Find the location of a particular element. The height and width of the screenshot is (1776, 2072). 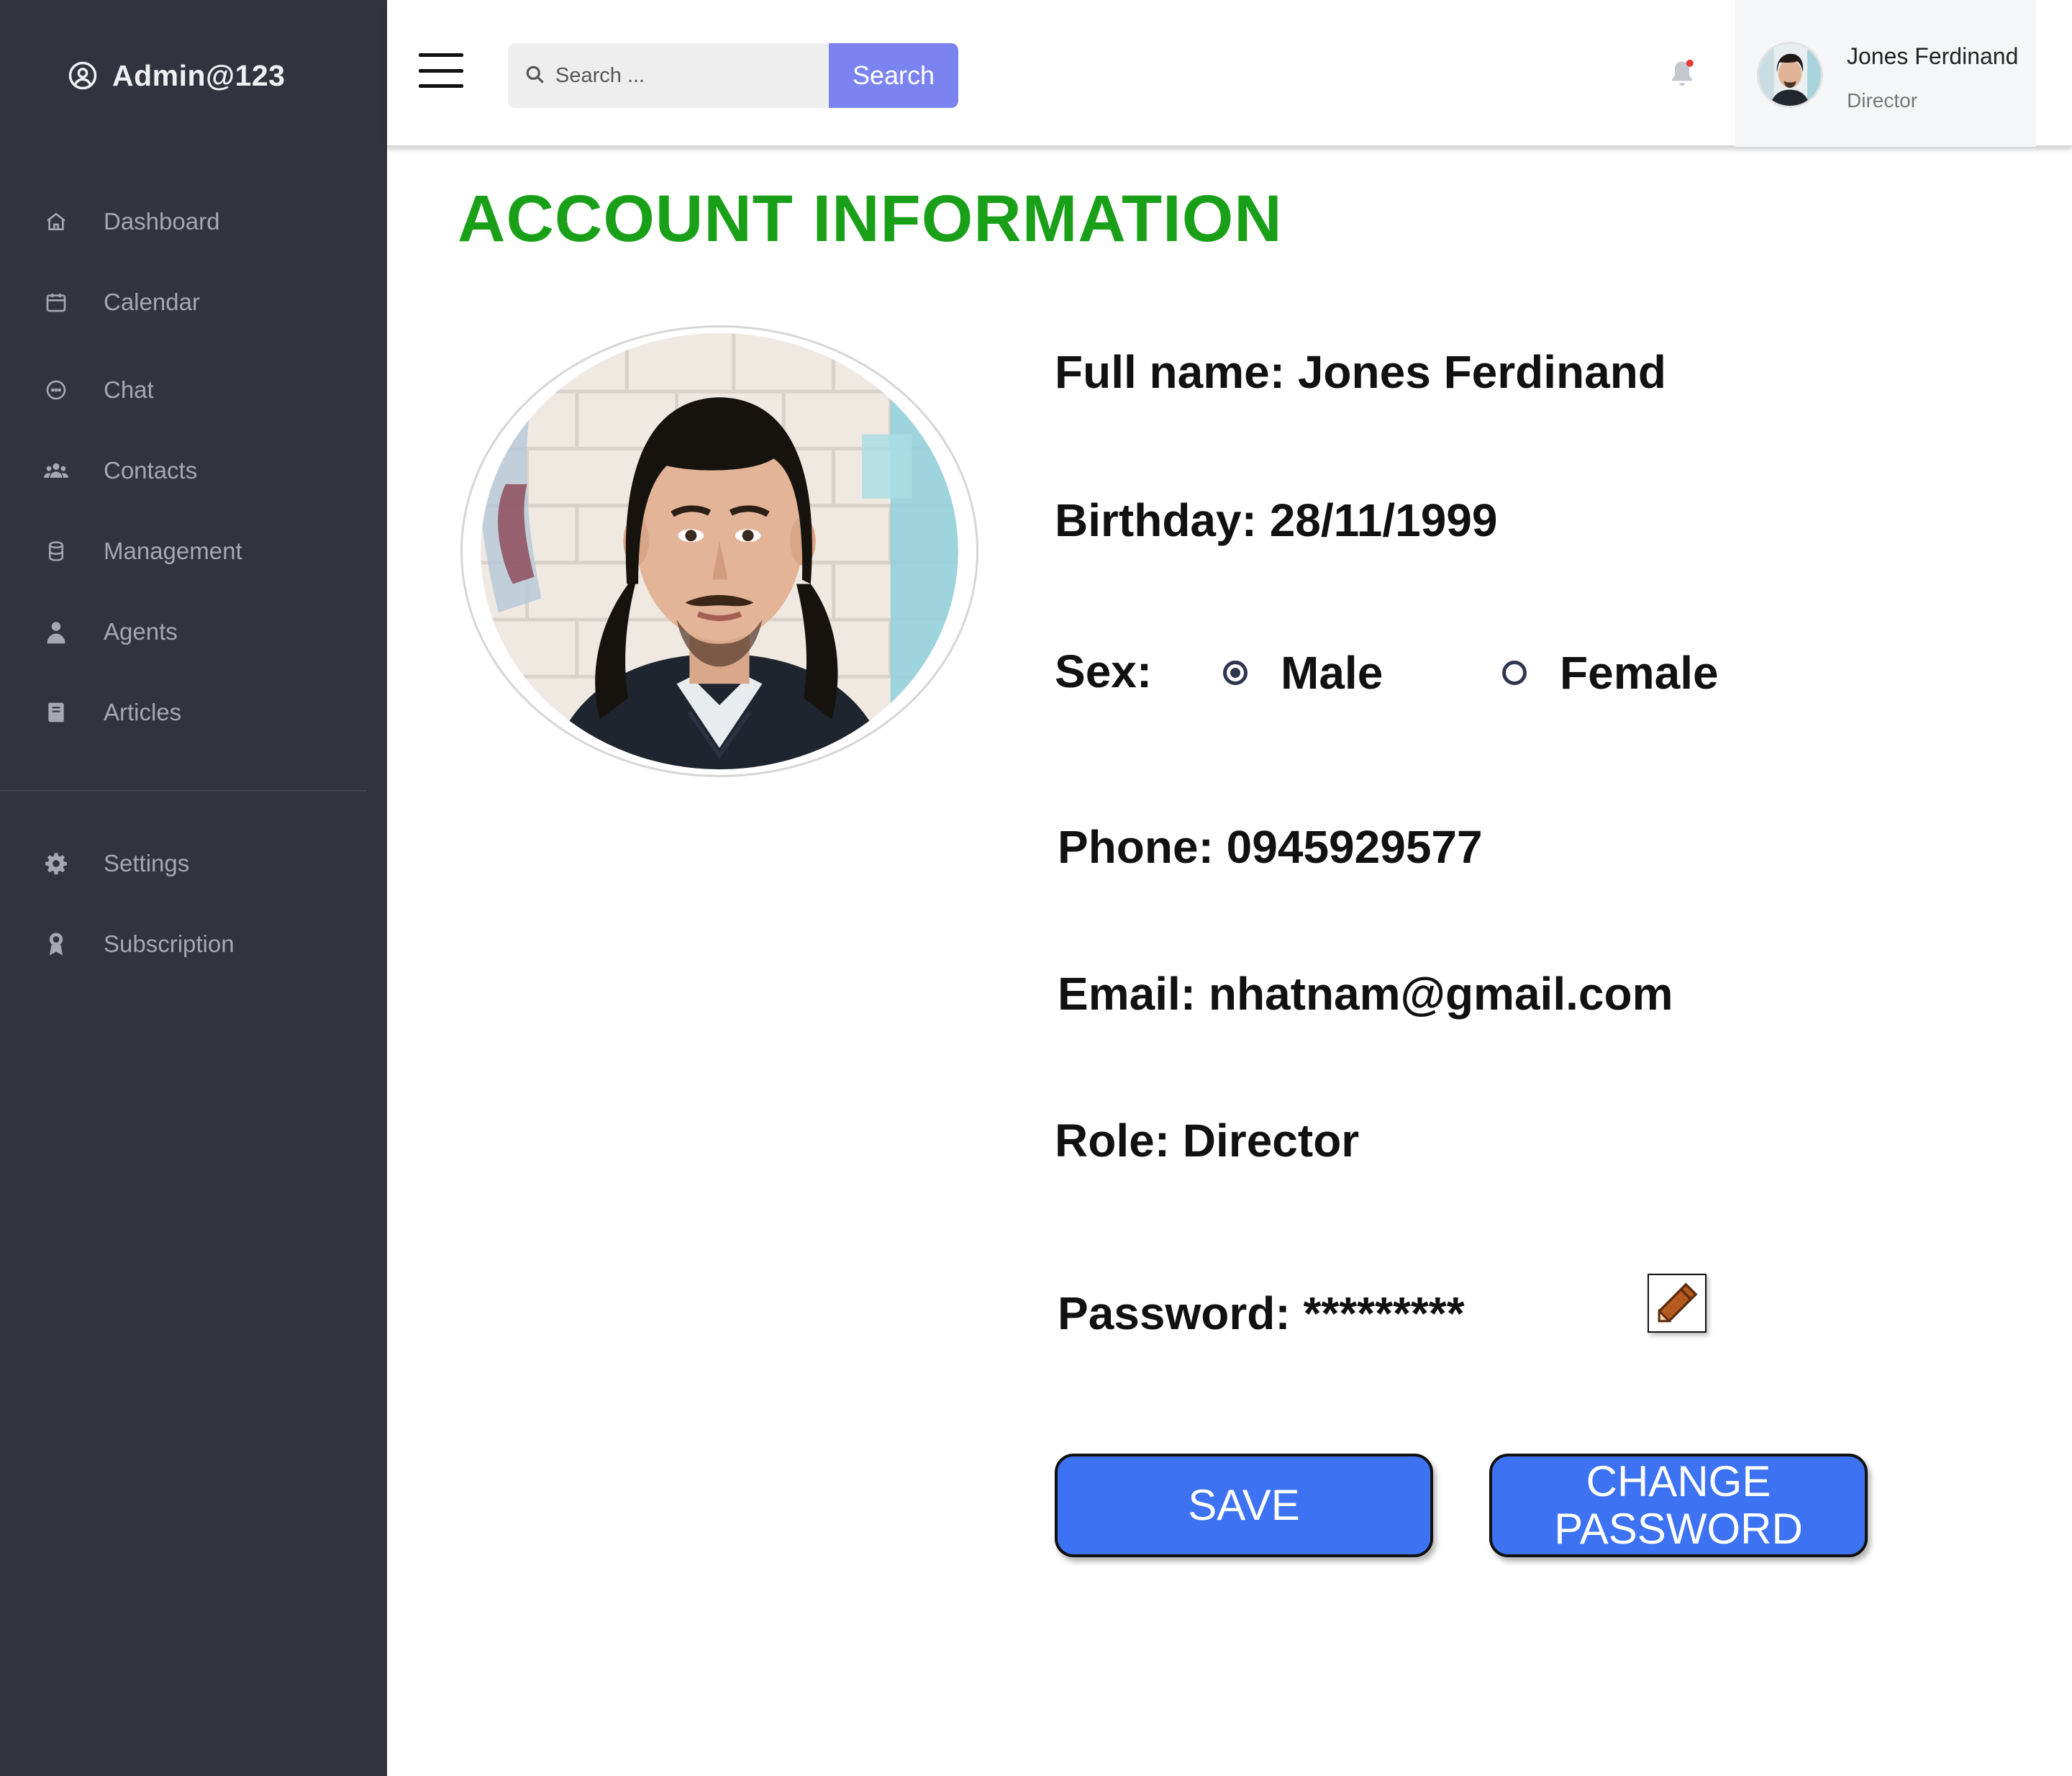

sidebar-item-calendar: Calendar is located at coordinates (193, 302).